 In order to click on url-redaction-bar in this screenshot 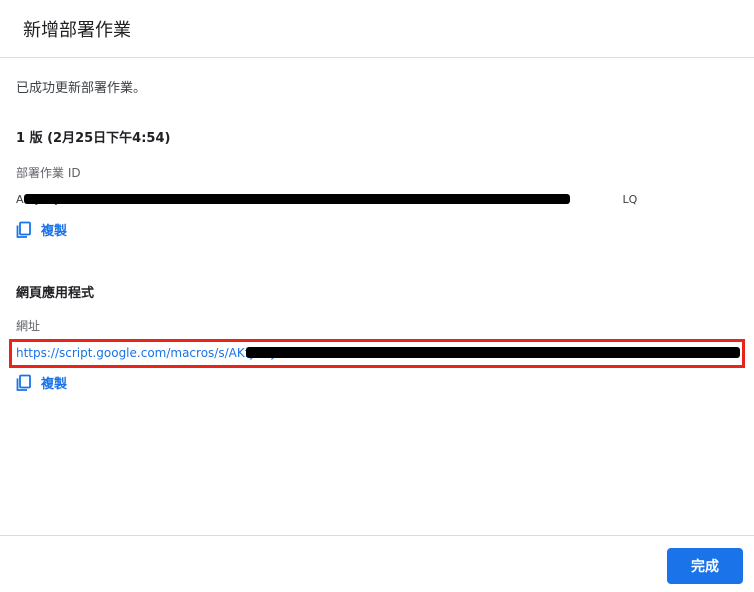, I will do `click(493, 352)`.